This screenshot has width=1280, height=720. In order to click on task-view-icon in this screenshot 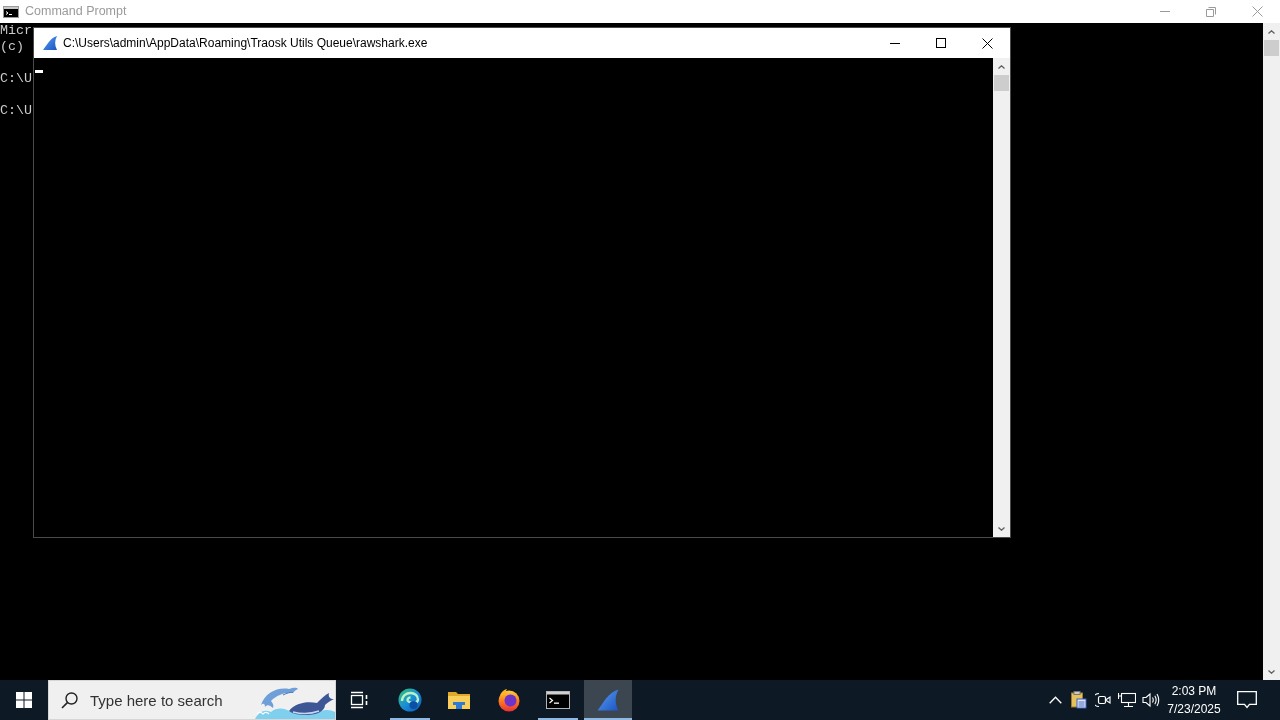, I will do `click(360, 700)`.